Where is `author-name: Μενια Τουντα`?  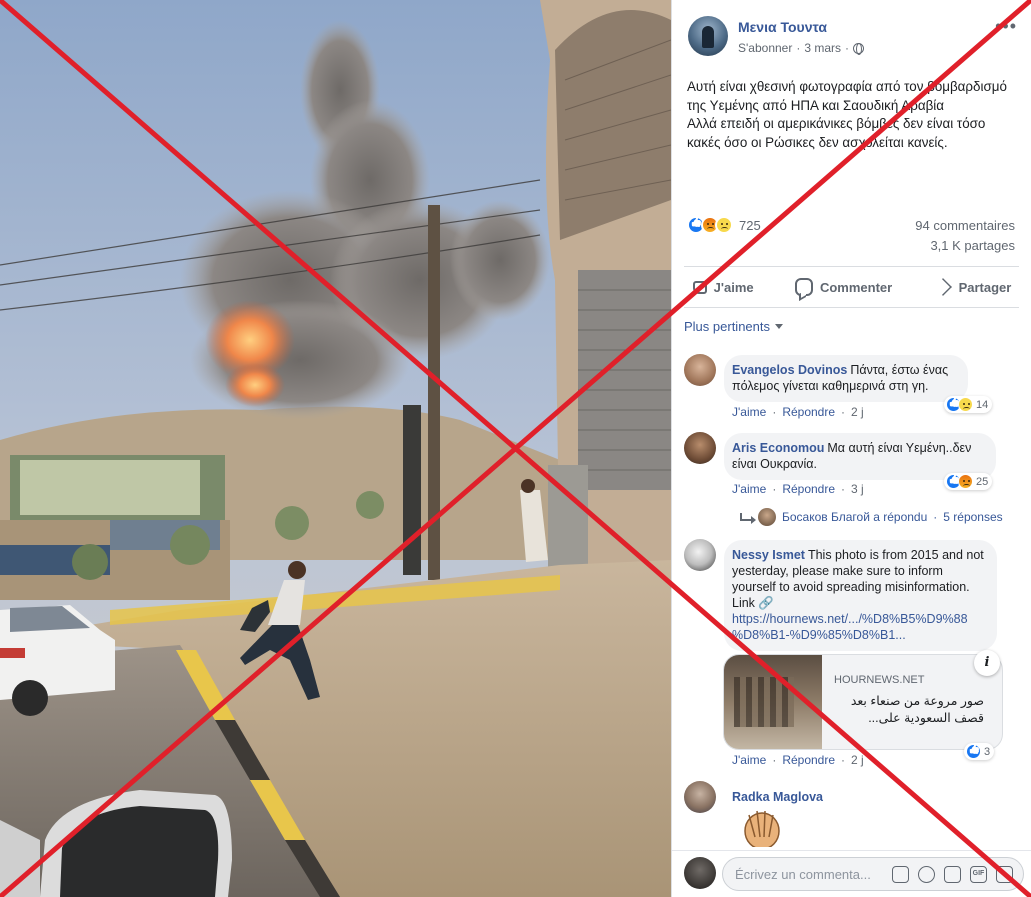
author-name: Μενια Τουντα is located at coordinates (782, 27).